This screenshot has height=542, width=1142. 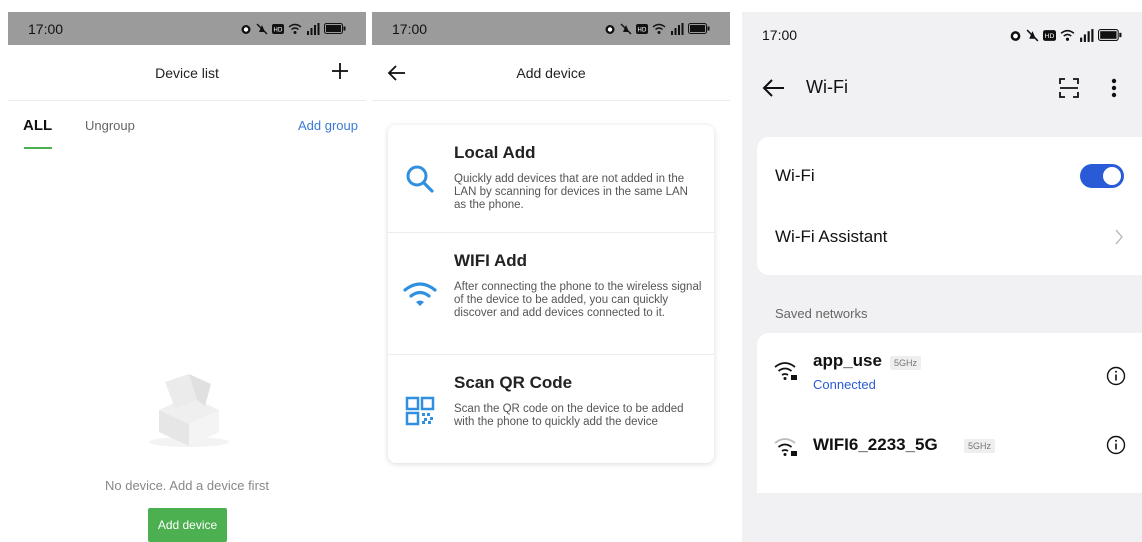 I want to click on page-title: Wi-Fi, so click(x=827, y=87).